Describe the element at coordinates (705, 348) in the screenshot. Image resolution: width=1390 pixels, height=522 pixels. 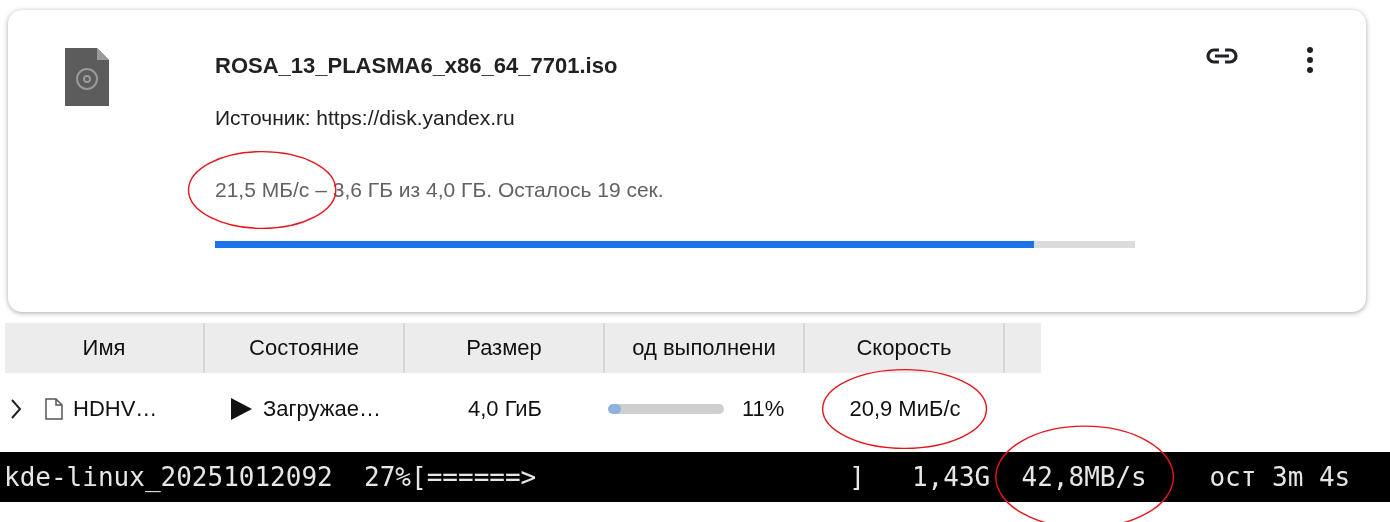
I see `column-header: од выполнени` at that location.